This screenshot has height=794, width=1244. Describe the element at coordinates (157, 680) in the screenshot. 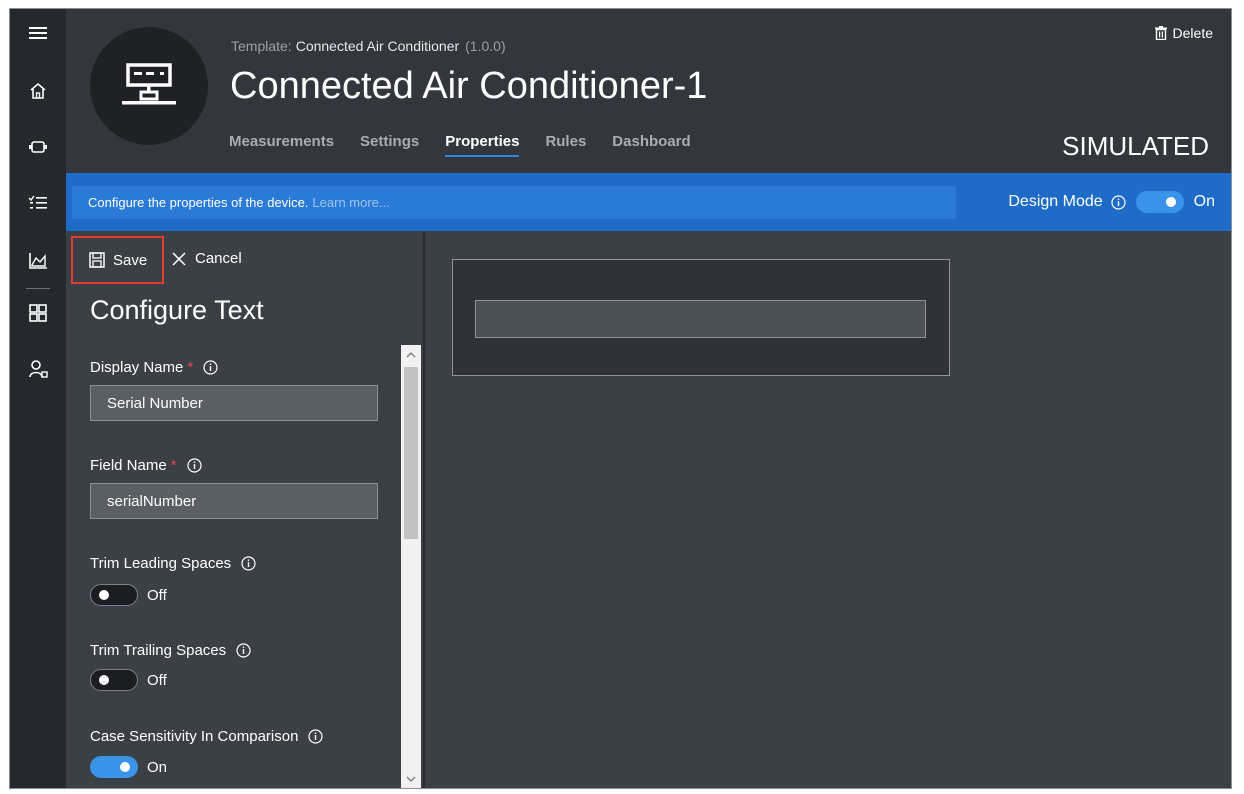

I see `trim-trailing-state: Off` at that location.